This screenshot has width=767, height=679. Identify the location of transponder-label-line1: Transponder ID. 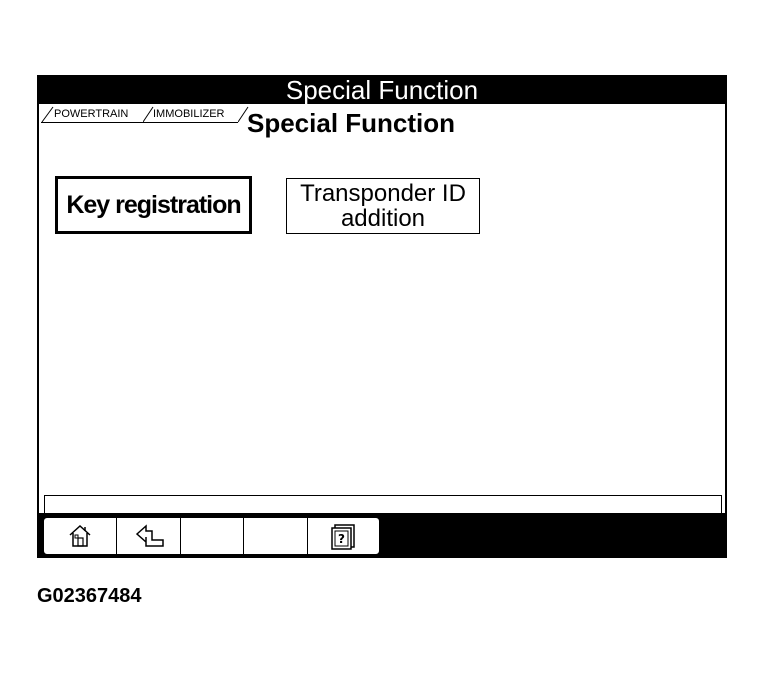
(383, 193).